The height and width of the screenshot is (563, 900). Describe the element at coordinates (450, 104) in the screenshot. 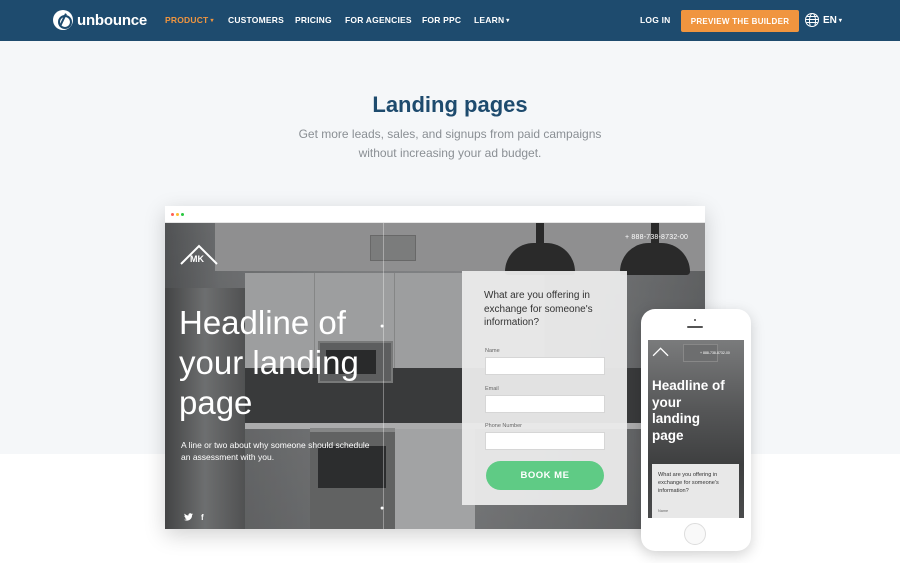

I see `page-title: Landing pages` at that location.